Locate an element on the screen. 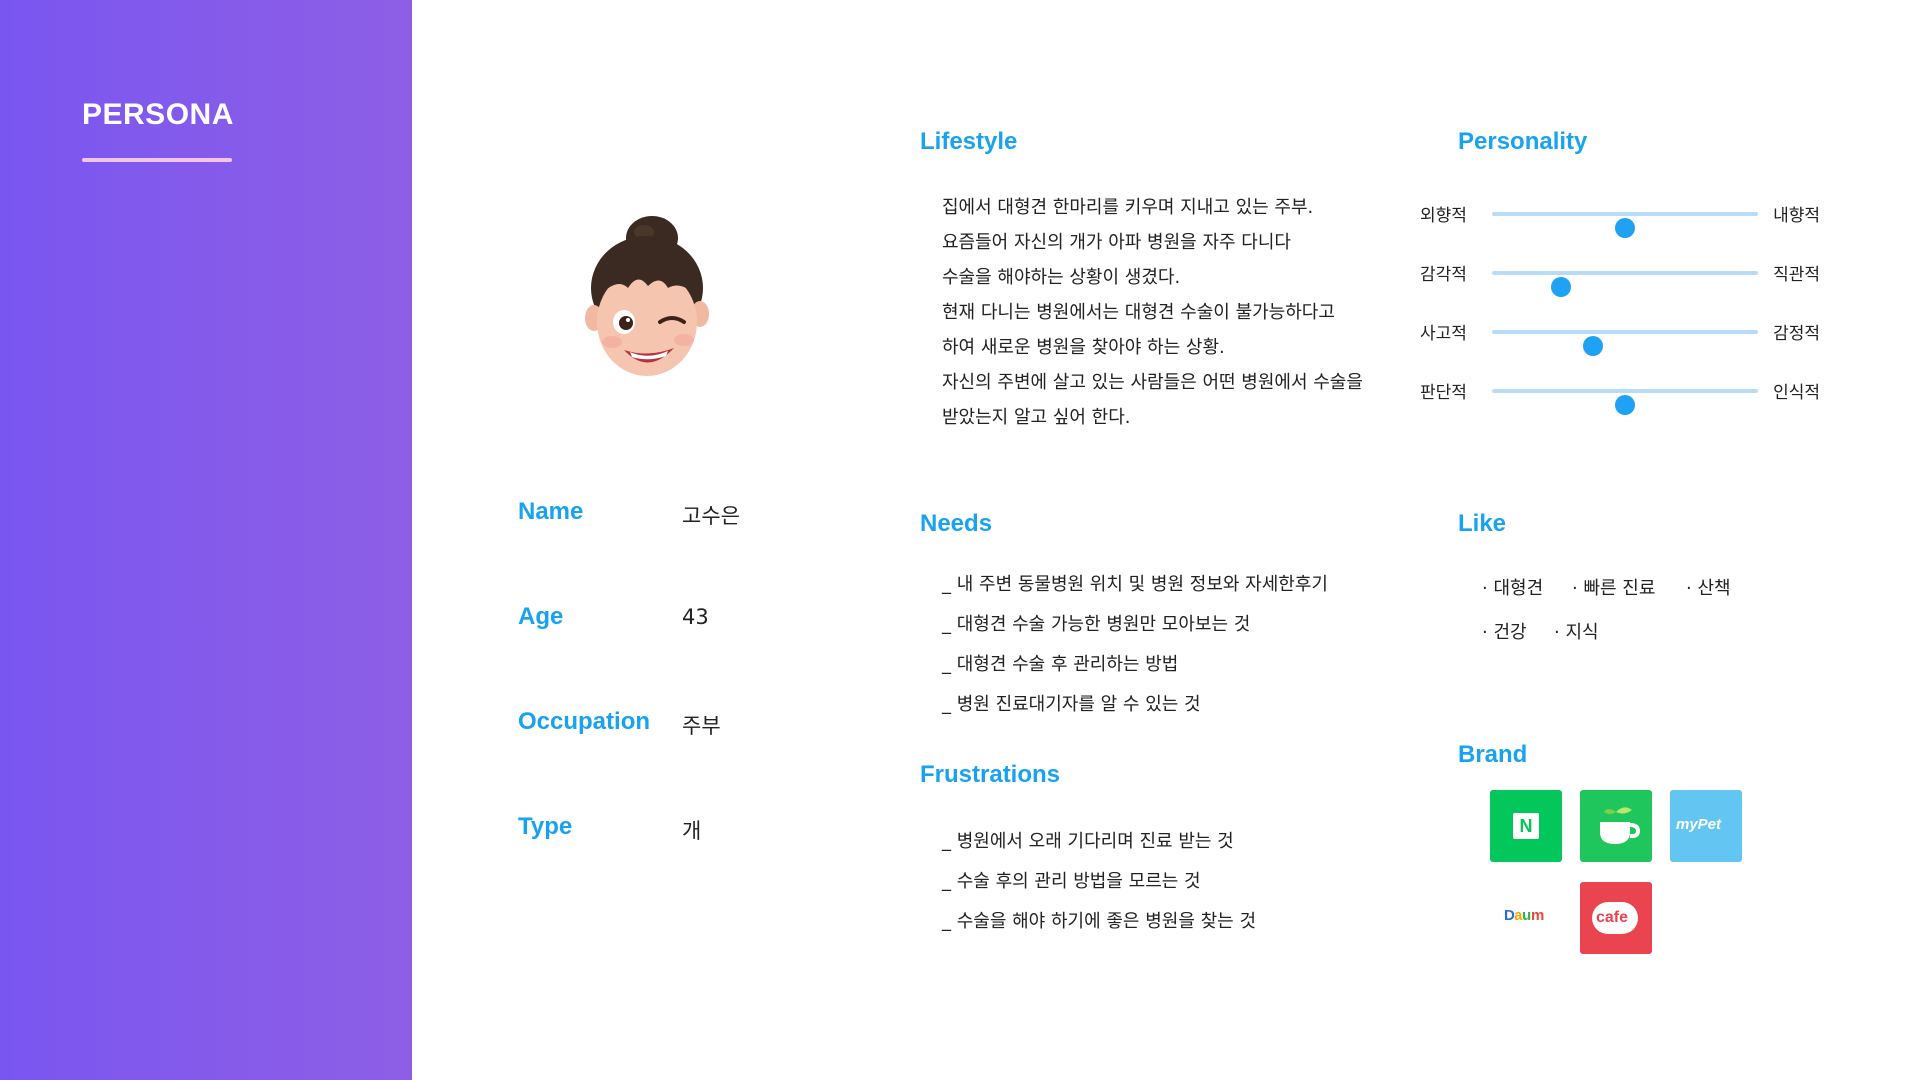 The height and width of the screenshot is (1080, 1920). occupation-label: Occupation is located at coordinates (584, 721).